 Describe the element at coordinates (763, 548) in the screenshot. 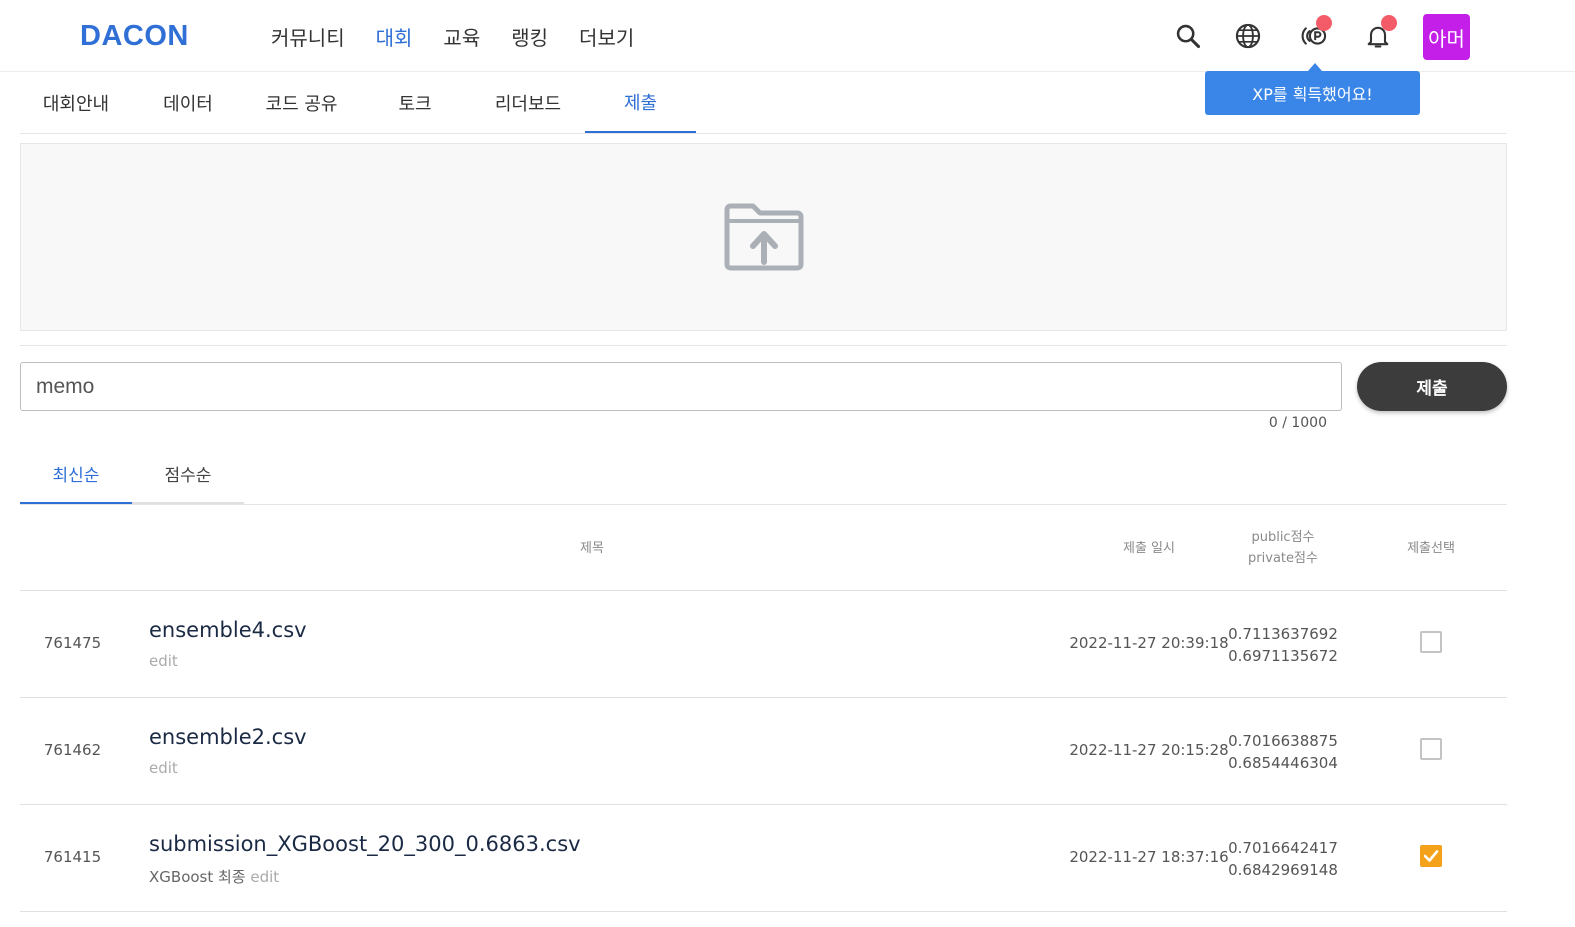

I see `table-header: 제목 제출 일시 public점수 private점수 제출선택` at that location.